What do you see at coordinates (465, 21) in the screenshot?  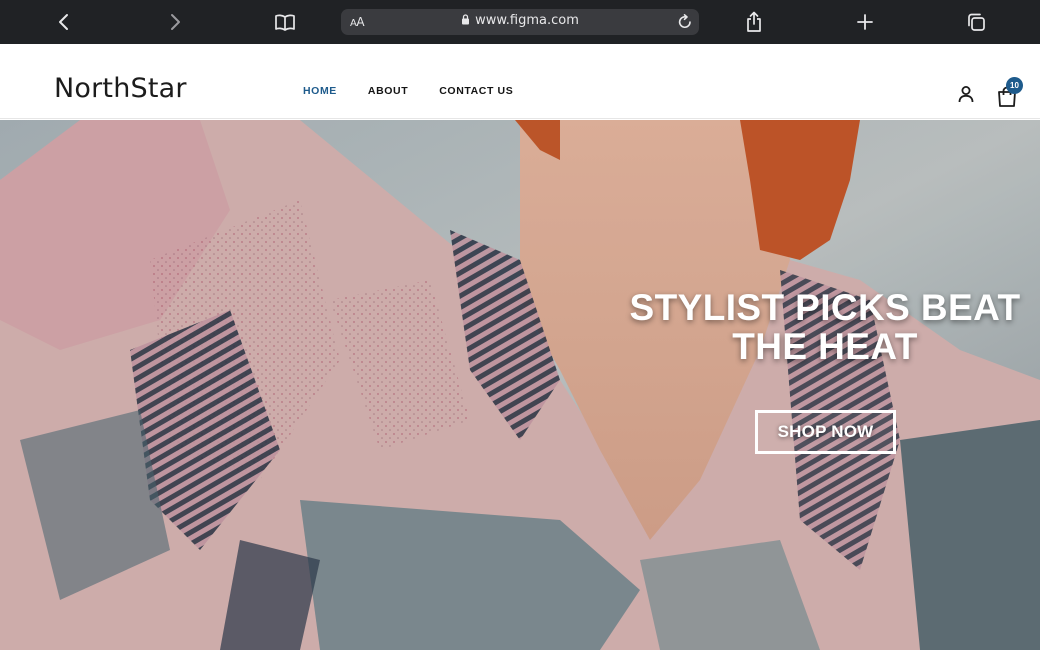 I see `lock-icon` at bounding box center [465, 21].